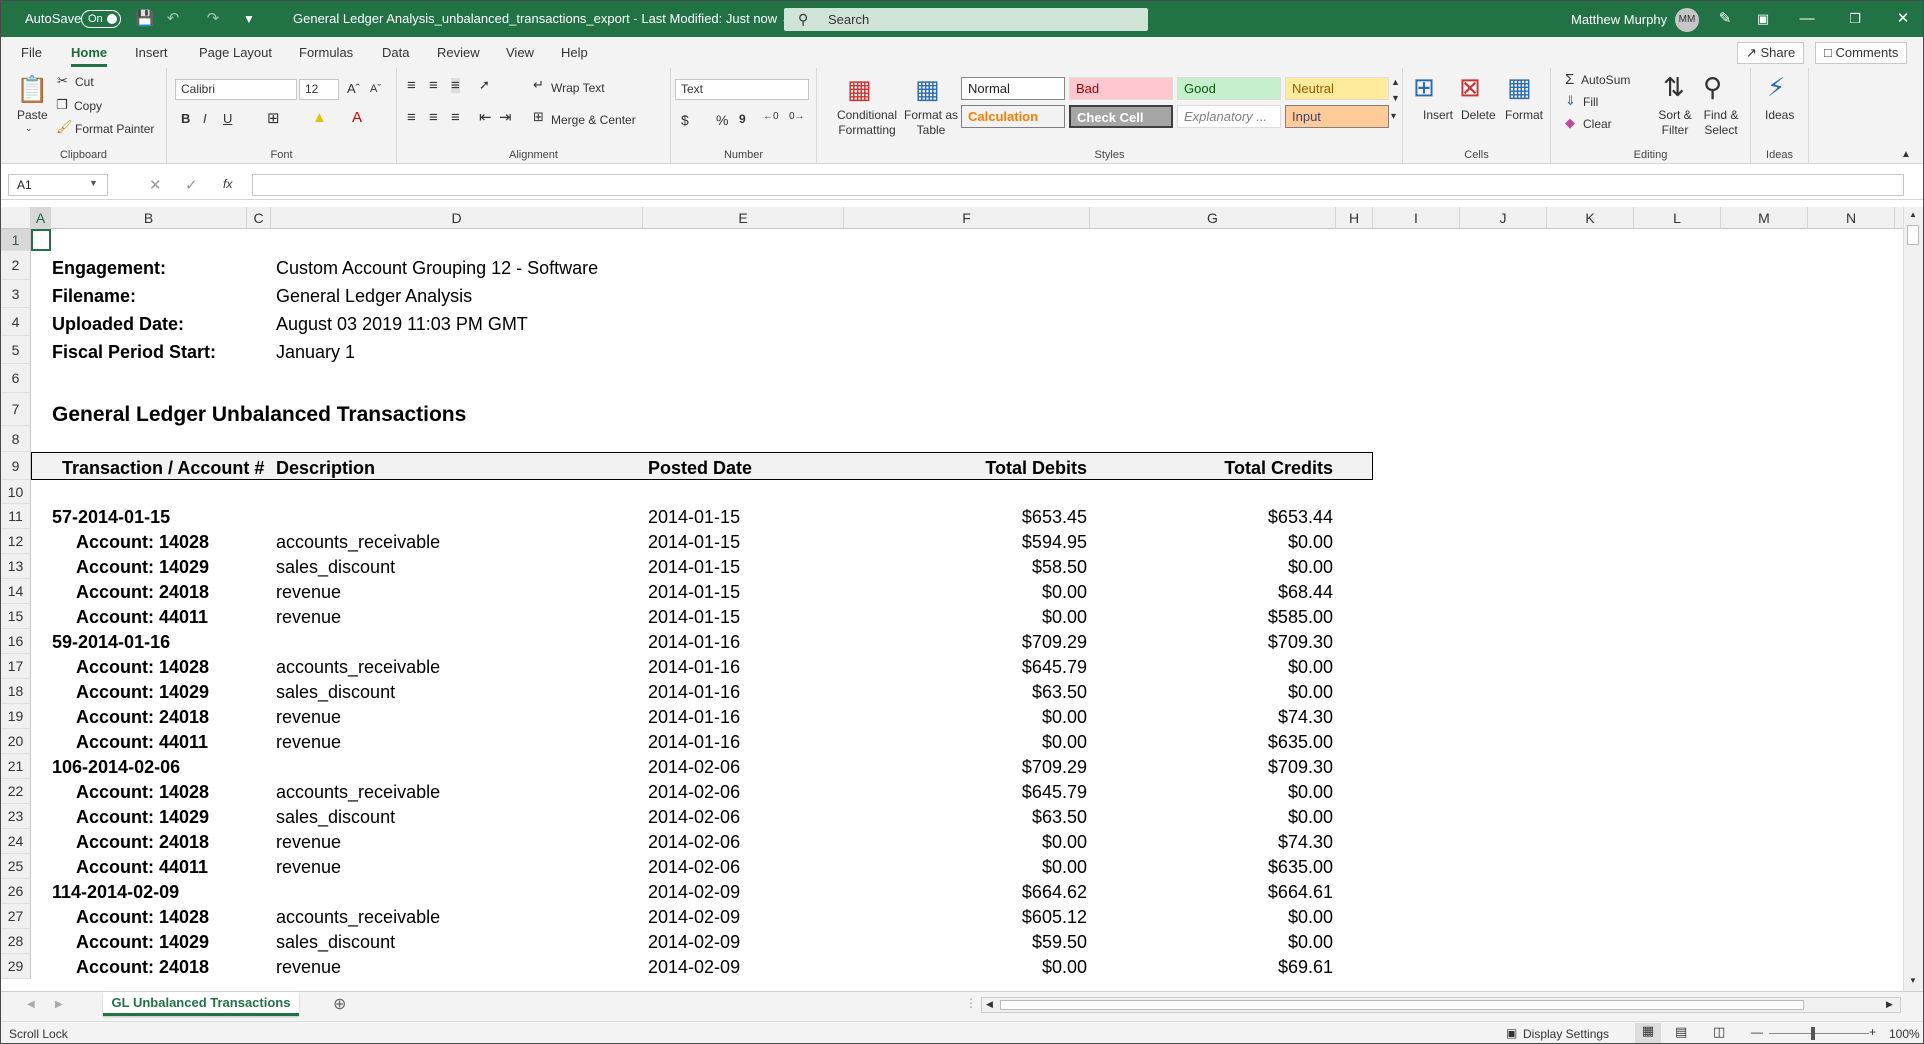 The image size is (1924, 1044). Describe the element at coordinates (743, 218) in the screenshot. I see `column-header: E` at that location.